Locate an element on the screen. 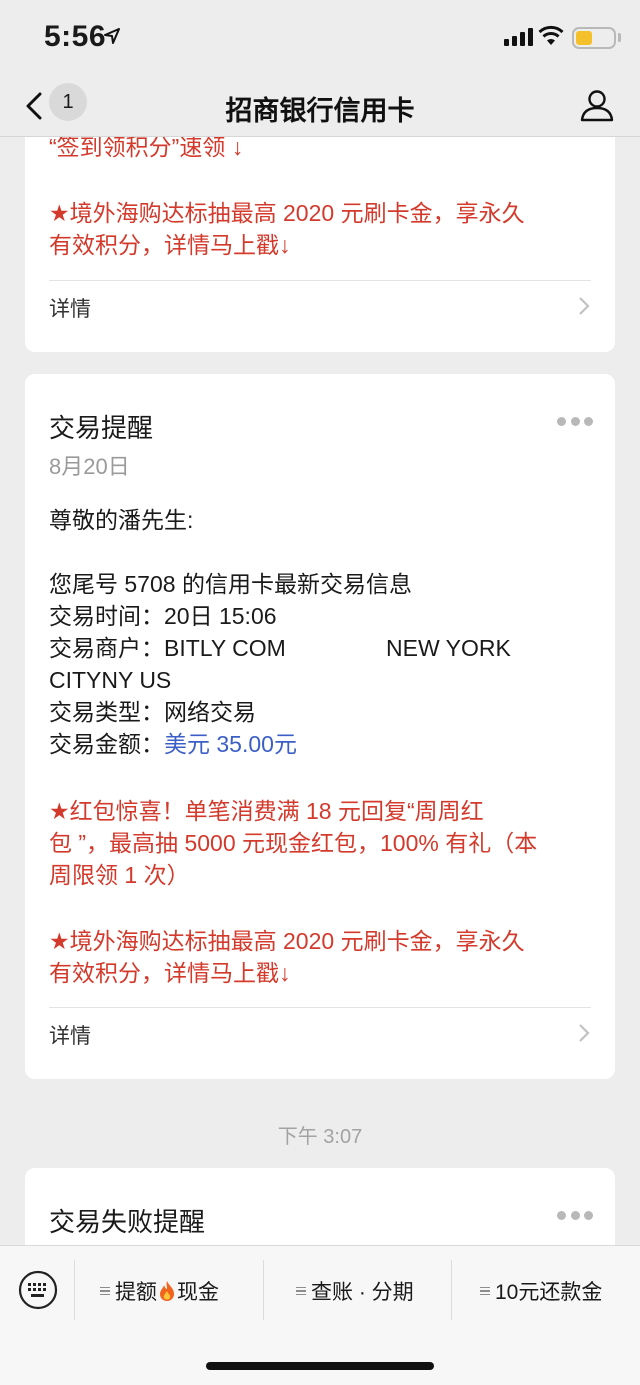  wifi-icon is located at coordinates (551, 35).